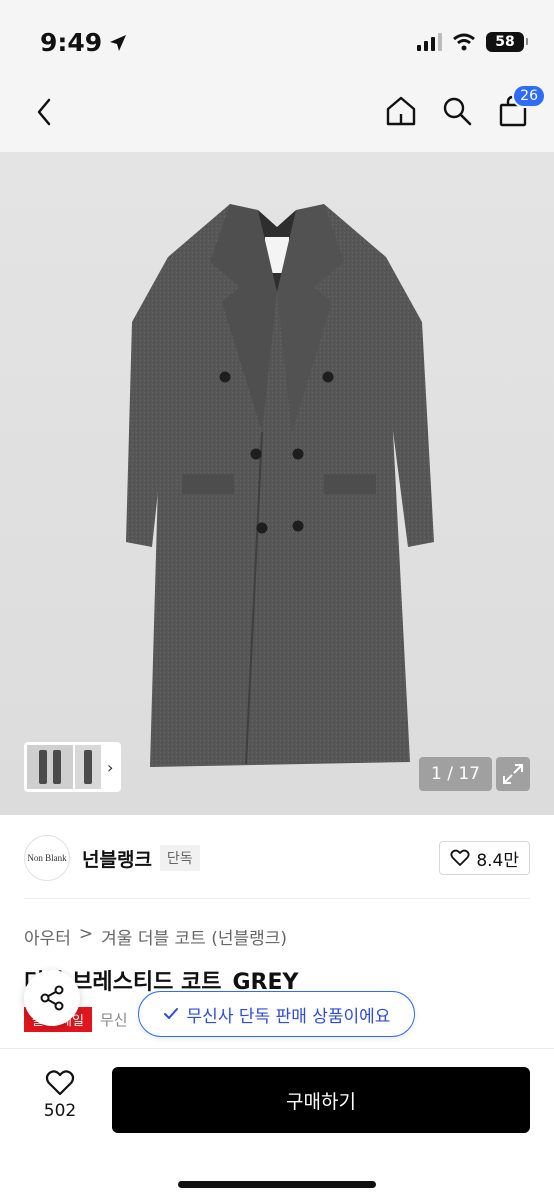 This screenshot has height=1200, width=554. I want to click on chevron-left-icon, so click(44, 112).